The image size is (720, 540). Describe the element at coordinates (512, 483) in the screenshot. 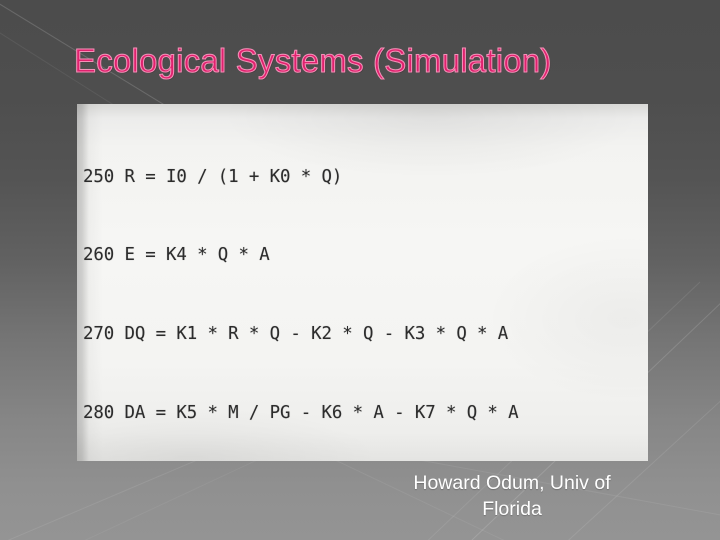

I see `caption-line-1: Howard Odum, Univ of` at that location.